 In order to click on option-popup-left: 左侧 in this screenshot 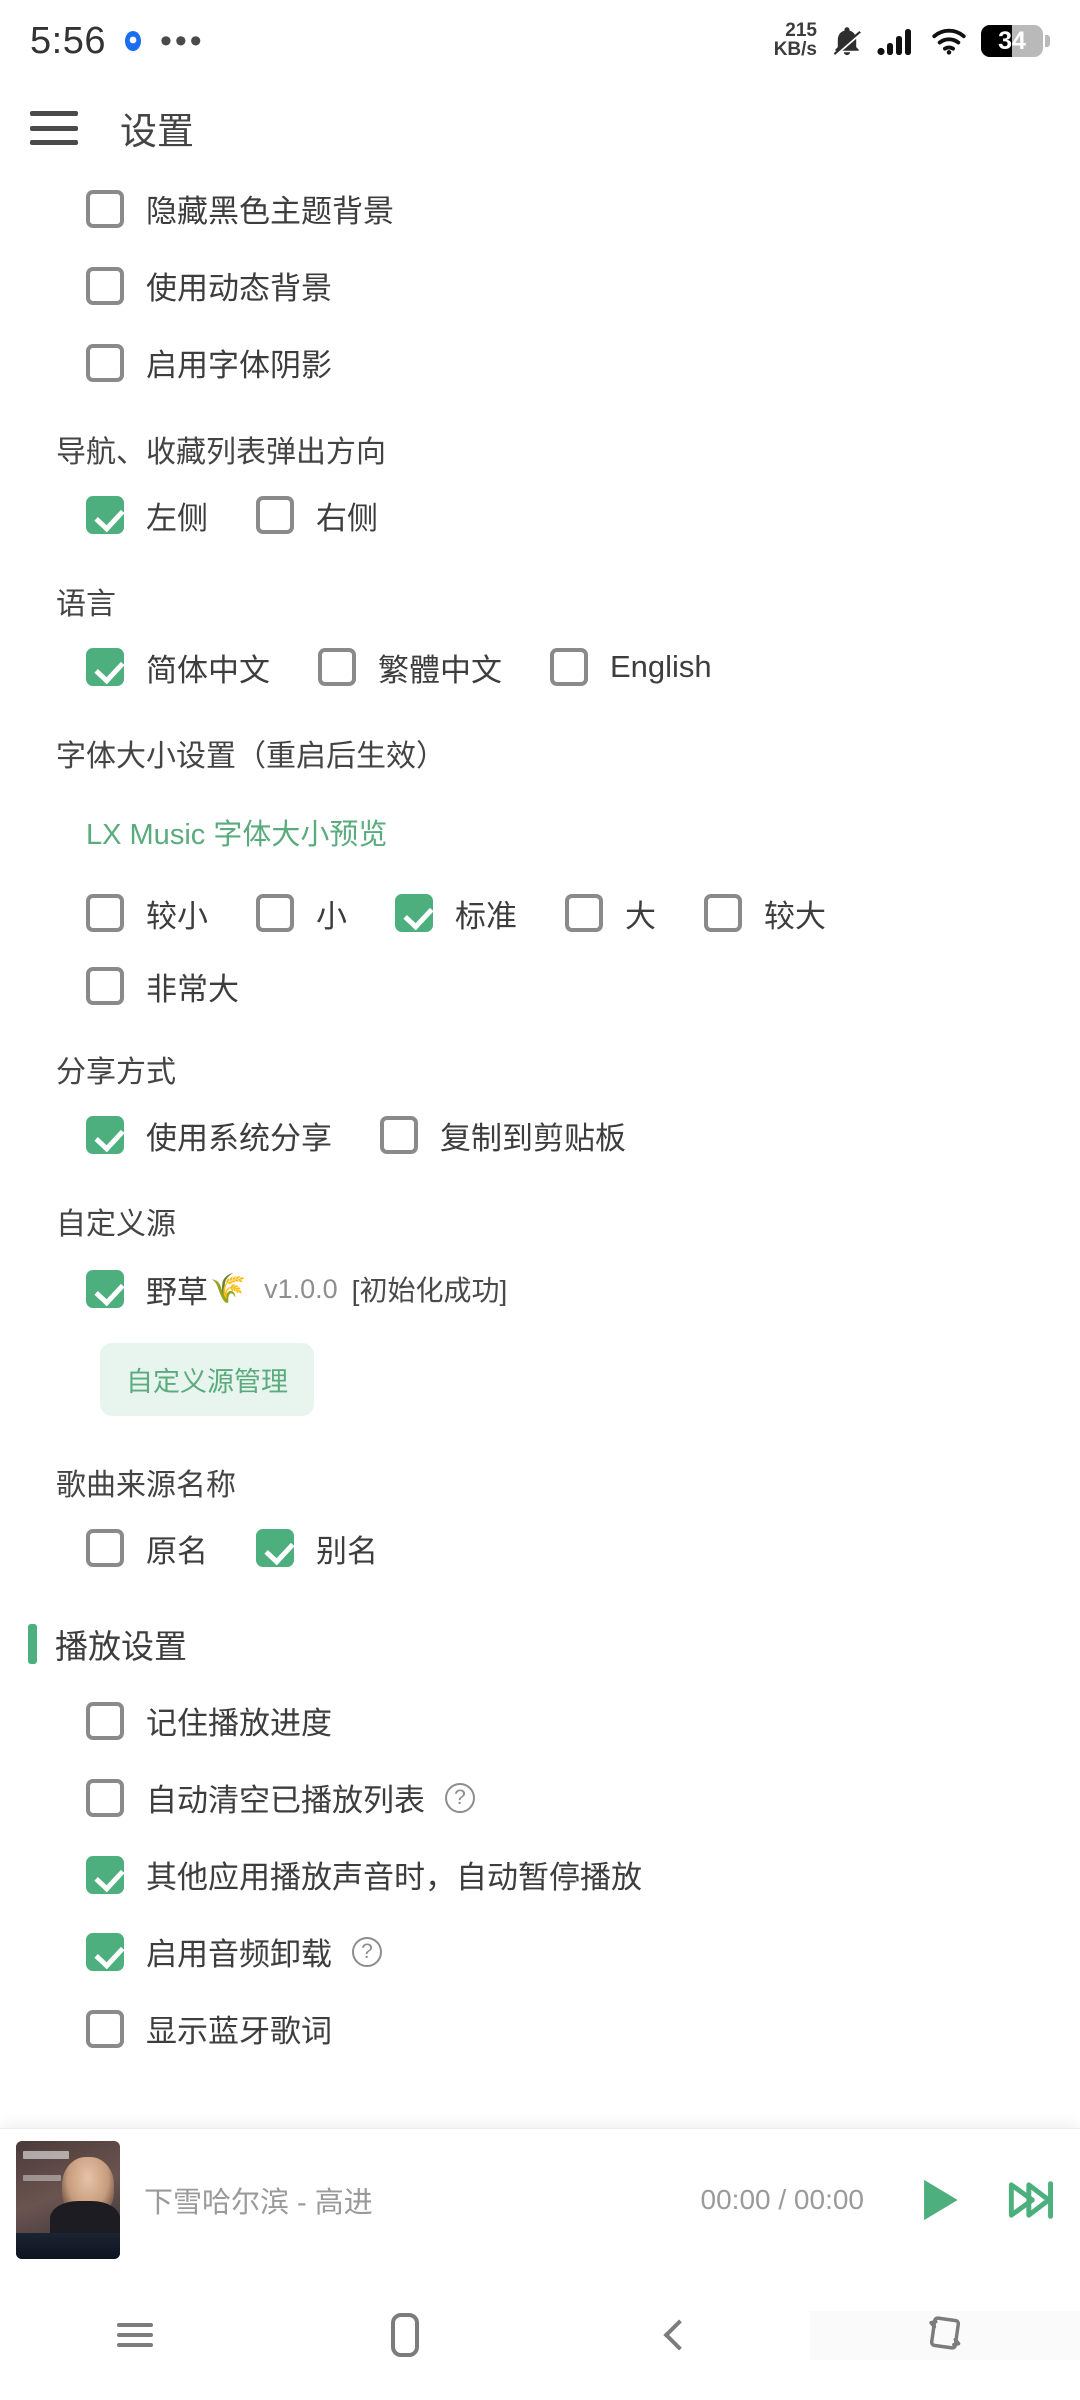, I will do `click(147, 515)`.